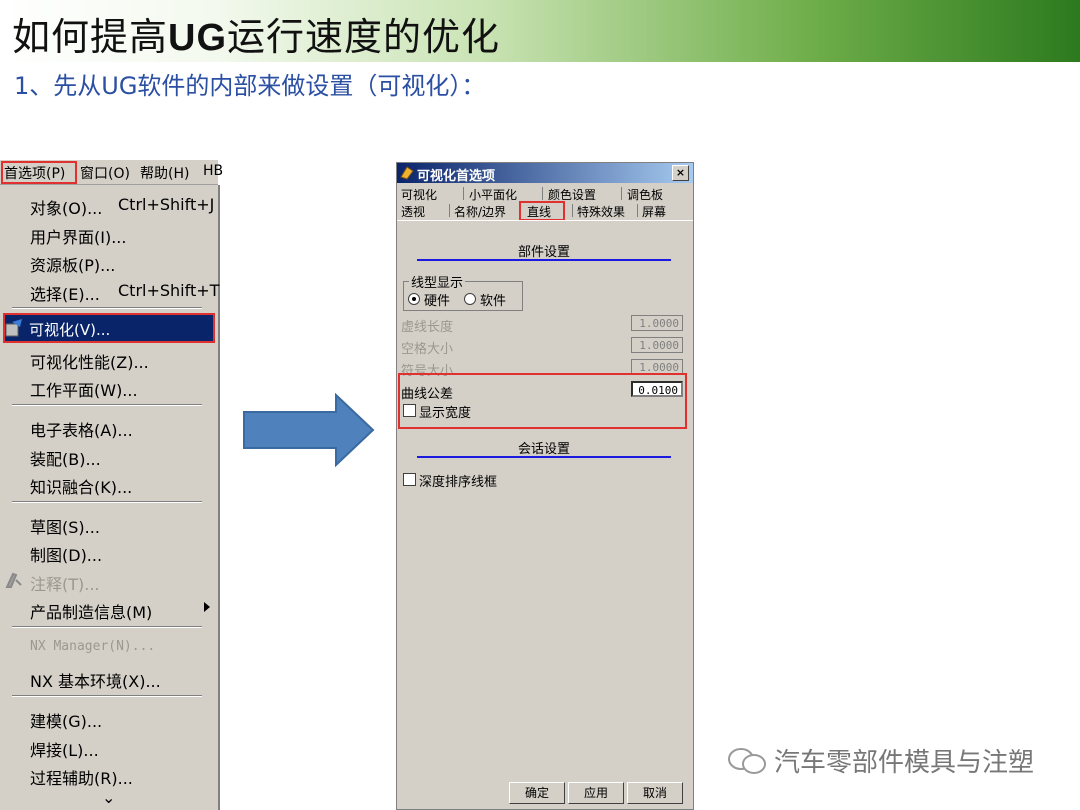 The image size is (1080, 810). I want to click on menu-hb: HB, so click(213, 171).